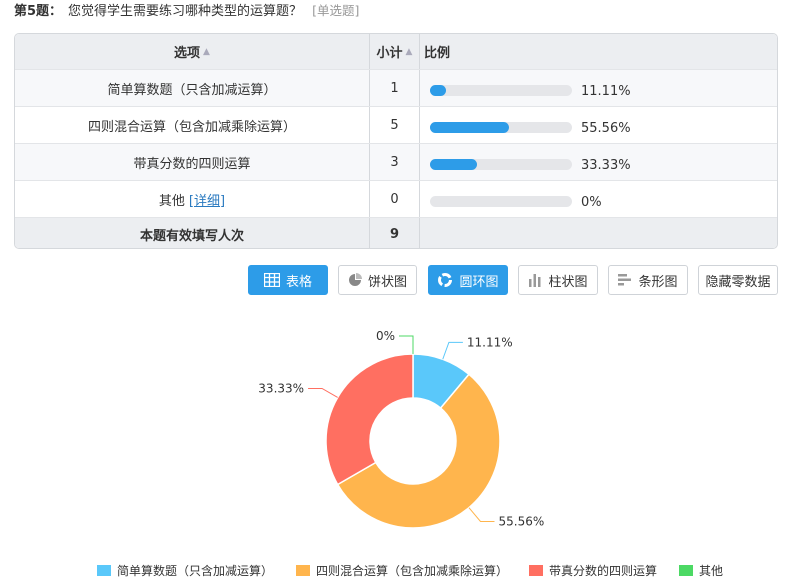  I want to click on table-header-row: 选项 ▲ 小计 ▲ 比例, so click(396, 52).